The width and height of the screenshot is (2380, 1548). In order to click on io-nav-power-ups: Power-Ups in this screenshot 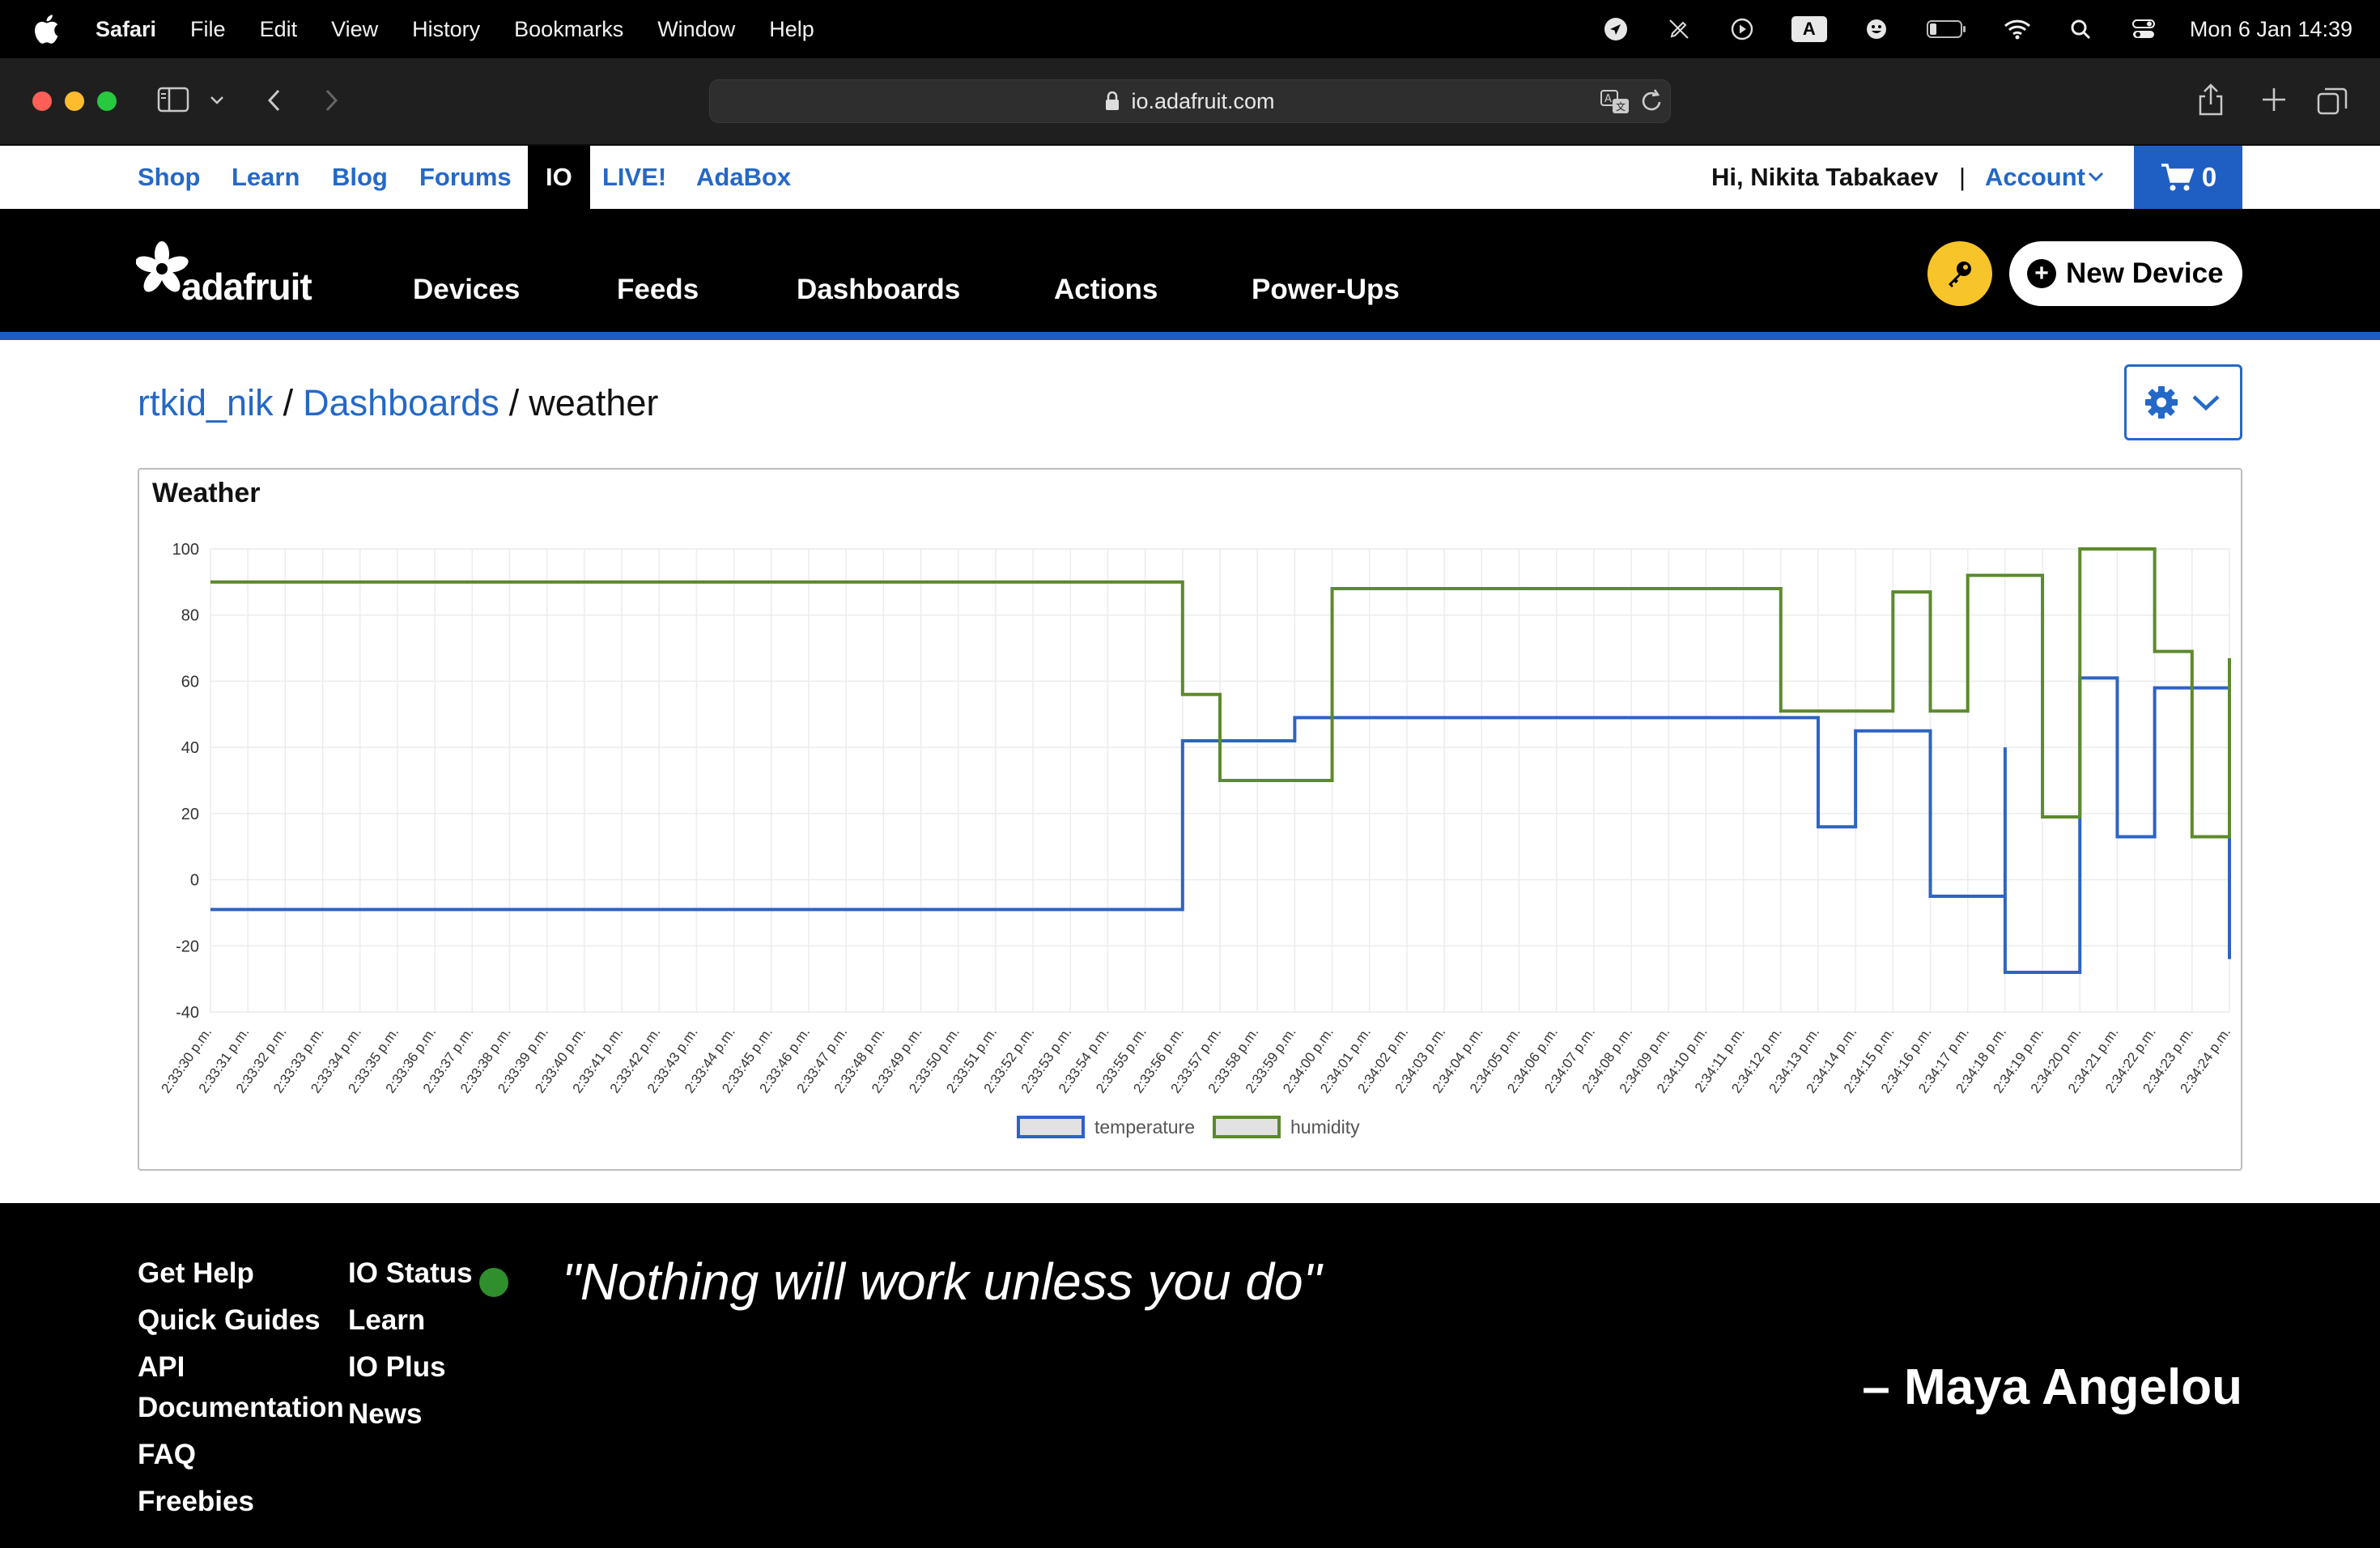, I will do `click(1326, 271)`.